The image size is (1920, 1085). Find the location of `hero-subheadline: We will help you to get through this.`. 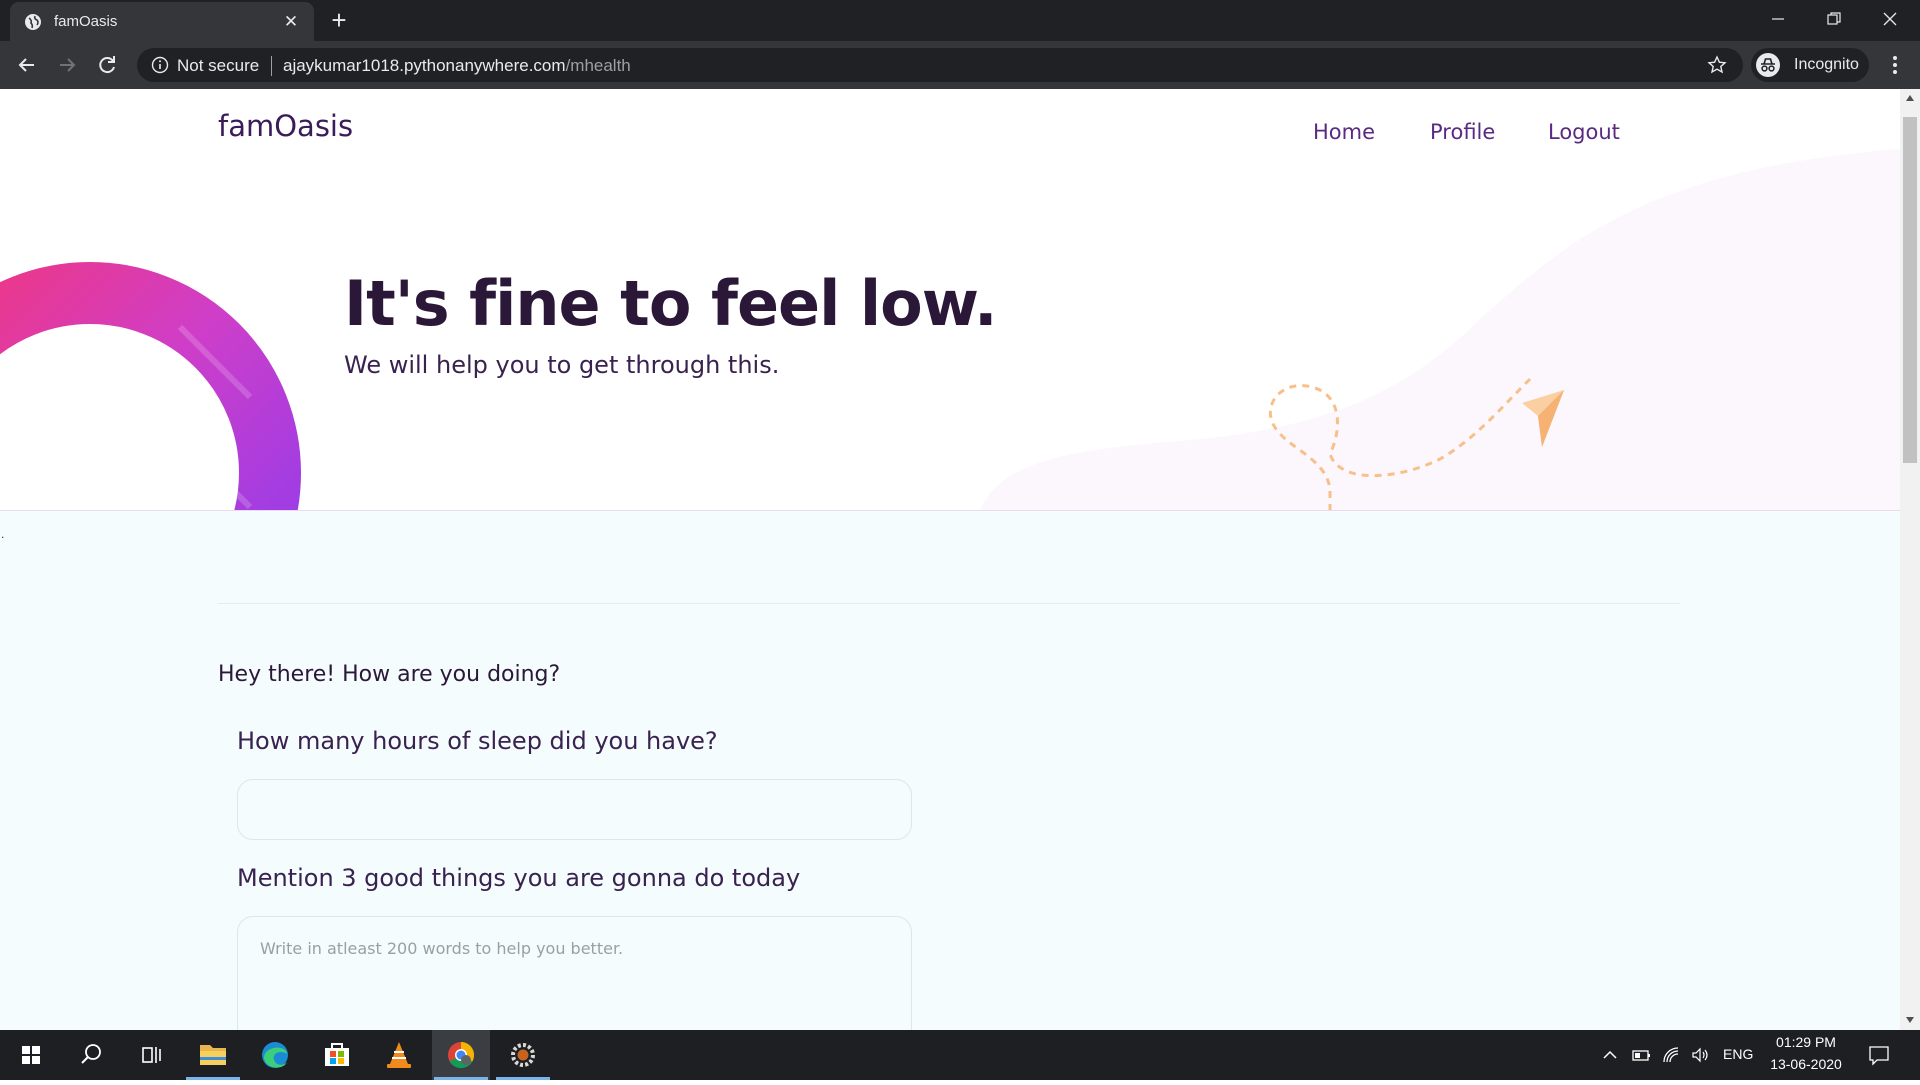

hero-subheadline: We will help you to get through this. is located at coordinates (562, 365).